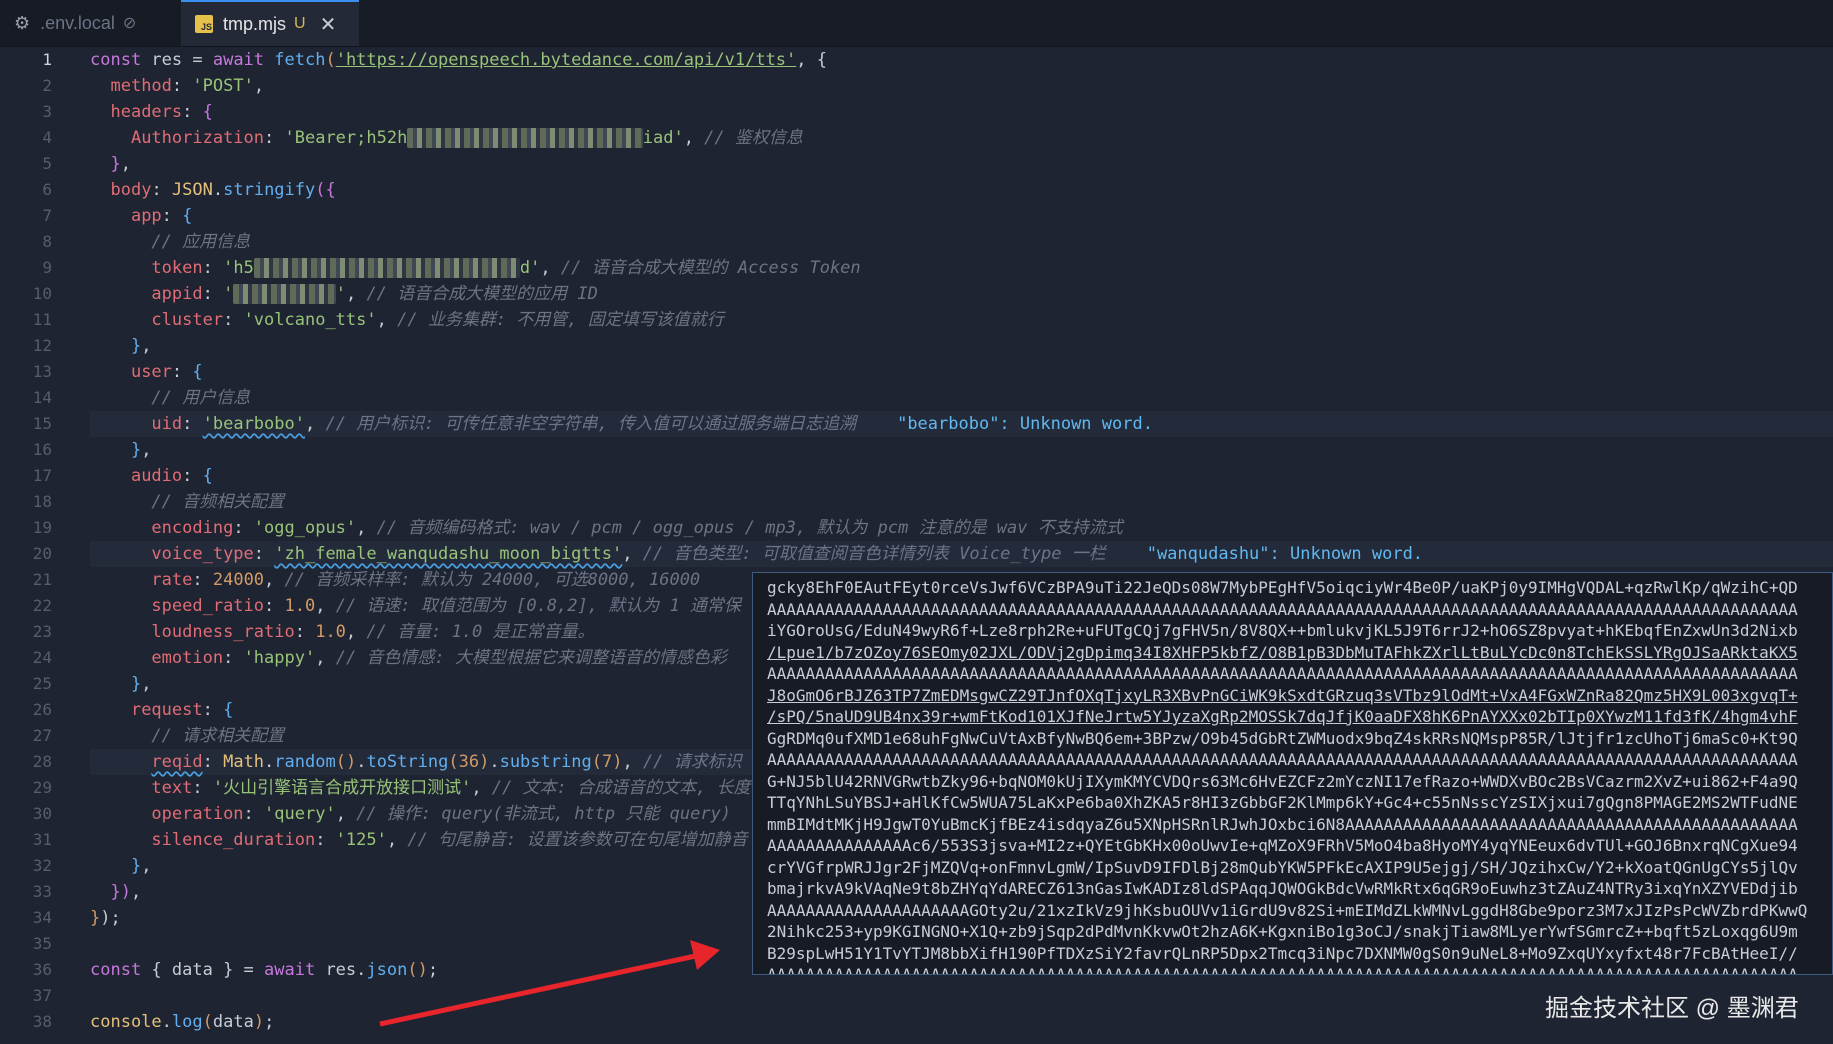 This screenshot has width=1833, height=1044. What do you see at coordinates (42, 735) in the screenshot?
I see `line-number: 27` at bounding box center [42, 735].